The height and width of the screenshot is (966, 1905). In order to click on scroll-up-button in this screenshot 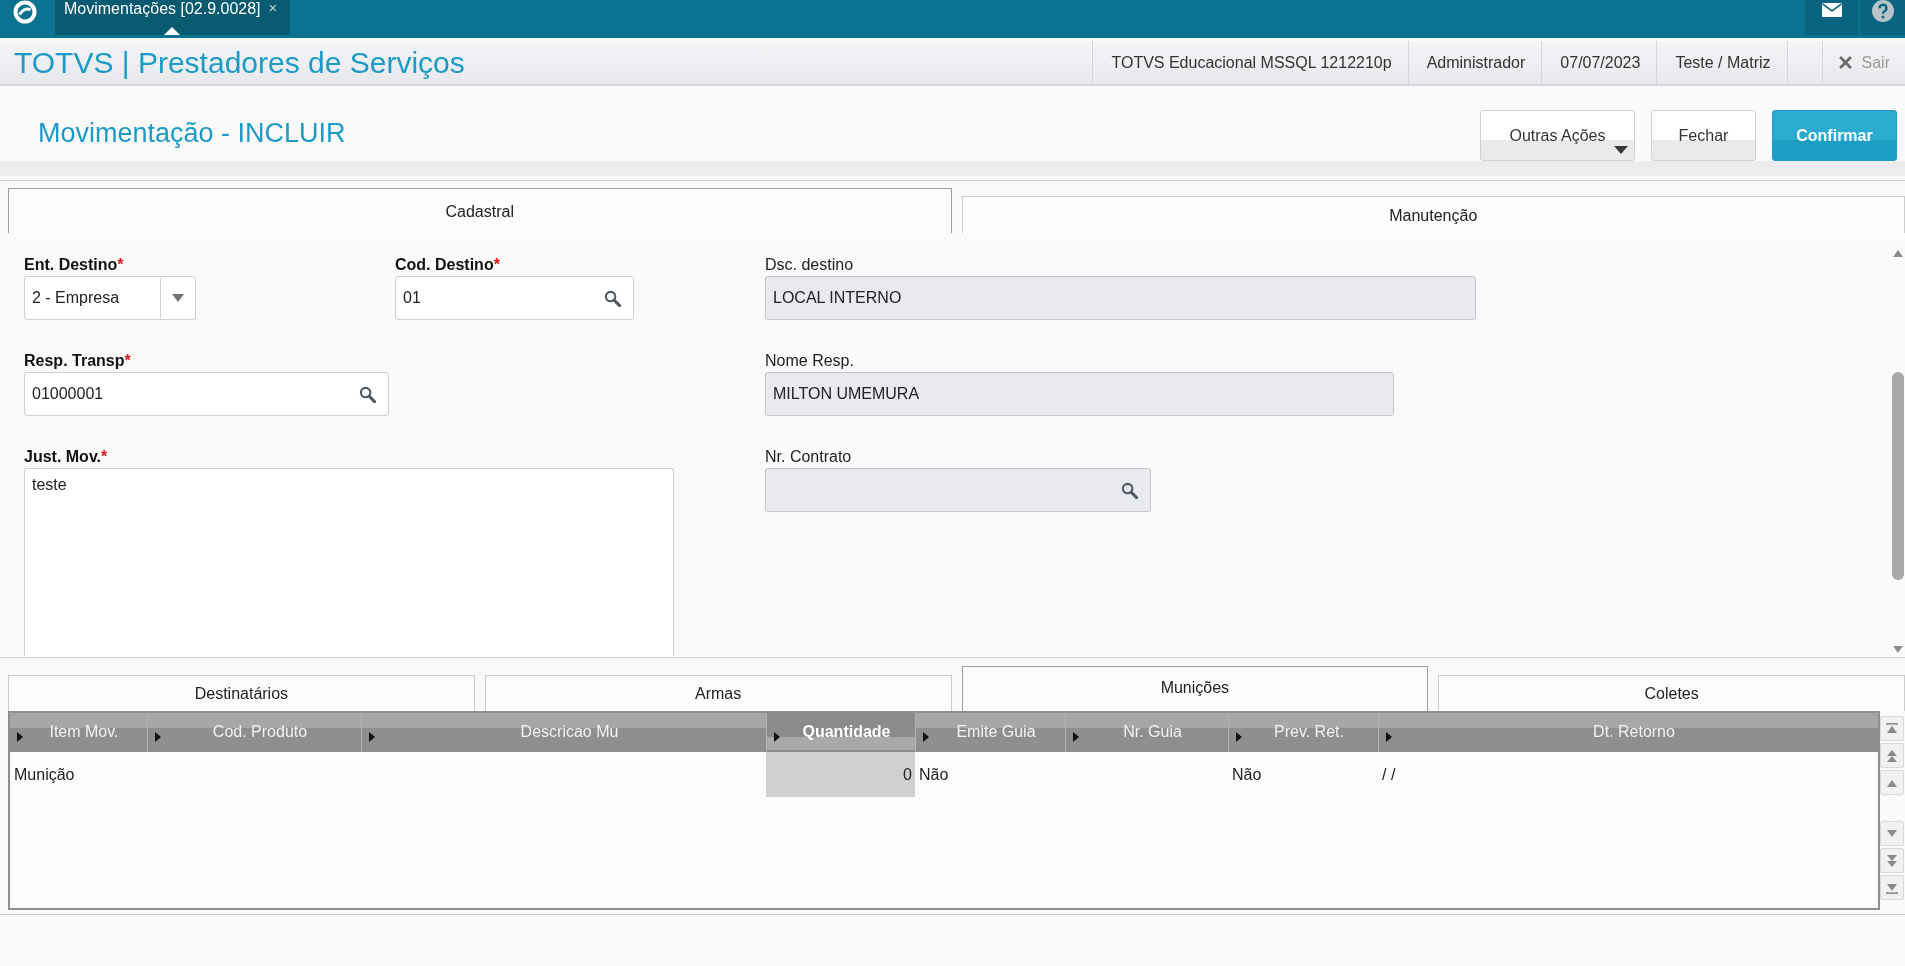, I will do `click(1892, 782)`.